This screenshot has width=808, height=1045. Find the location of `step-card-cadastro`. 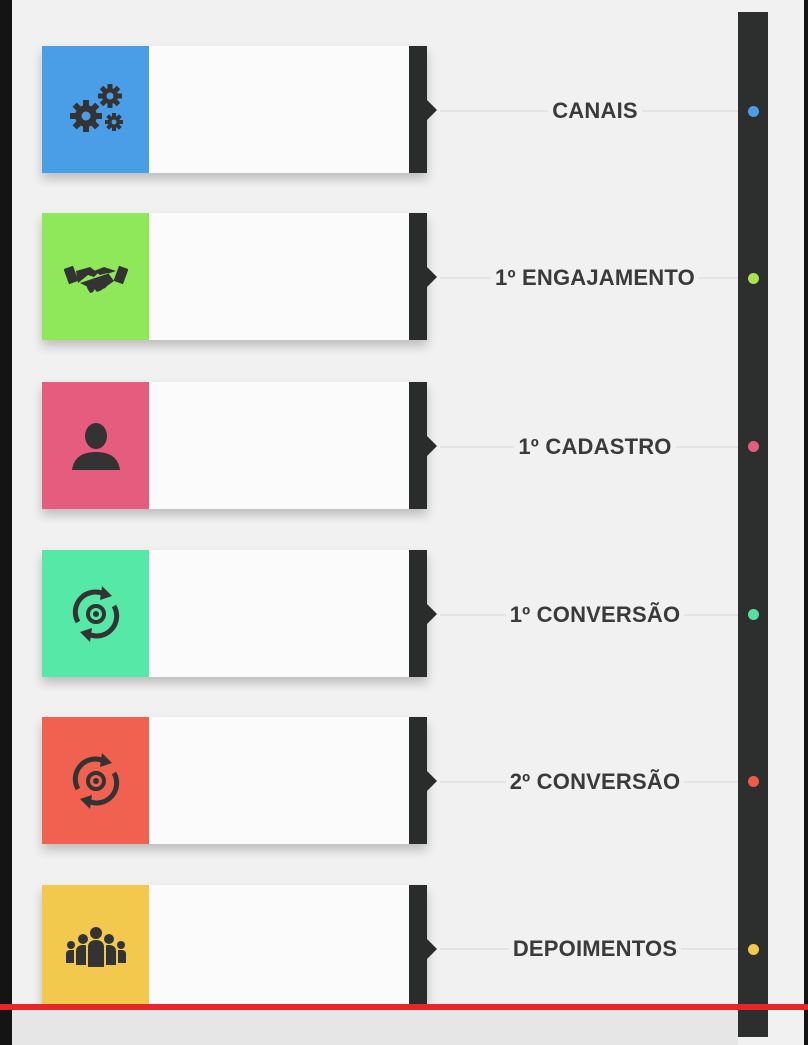

step-card-cadastro is located at coordinates (239, 445).